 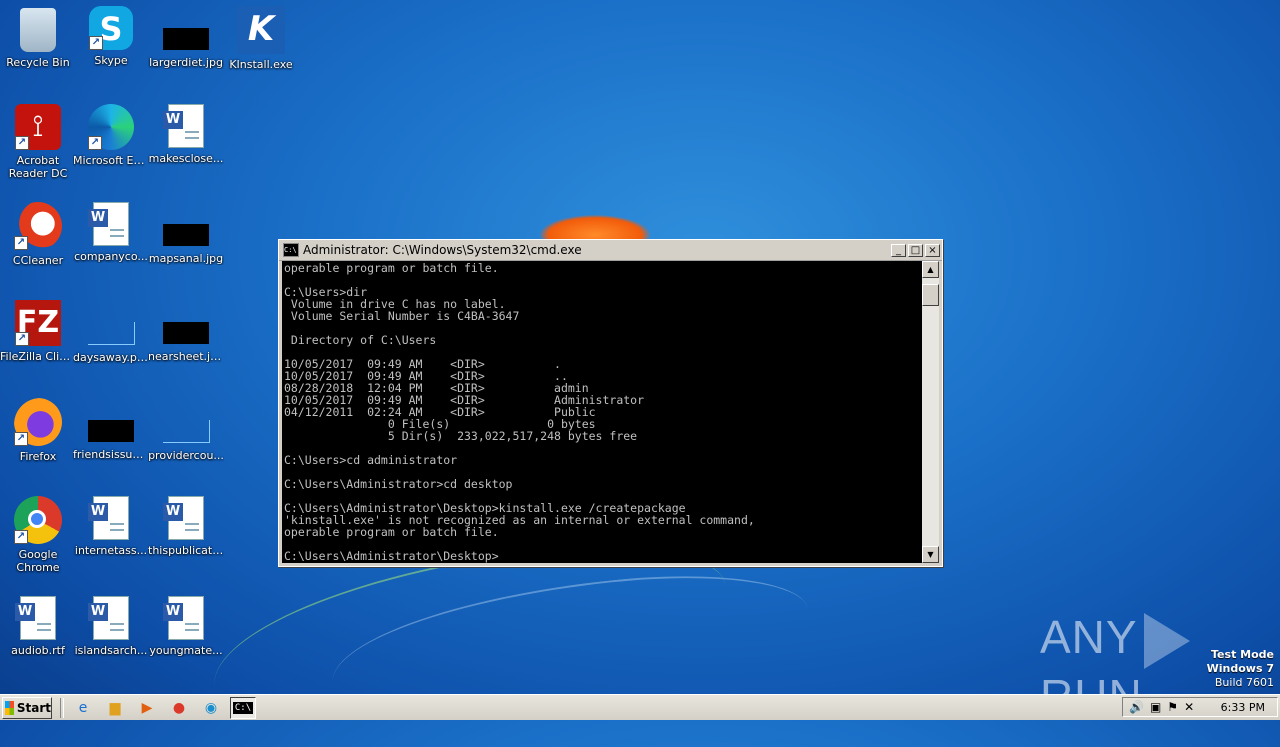 What do you see at coordinates (38, 422) in the screenshot?
I see `firefox-icon: ↗` at bounding box center [38, 422].